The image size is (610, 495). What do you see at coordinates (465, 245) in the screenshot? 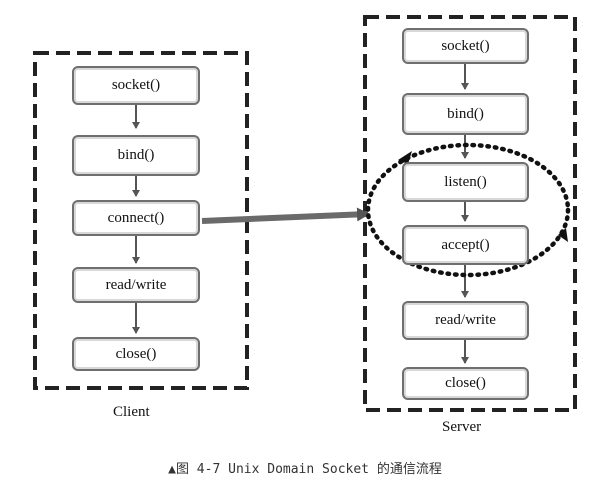
I see `server-accept-box: accept()` at bounding box center [465, 245].